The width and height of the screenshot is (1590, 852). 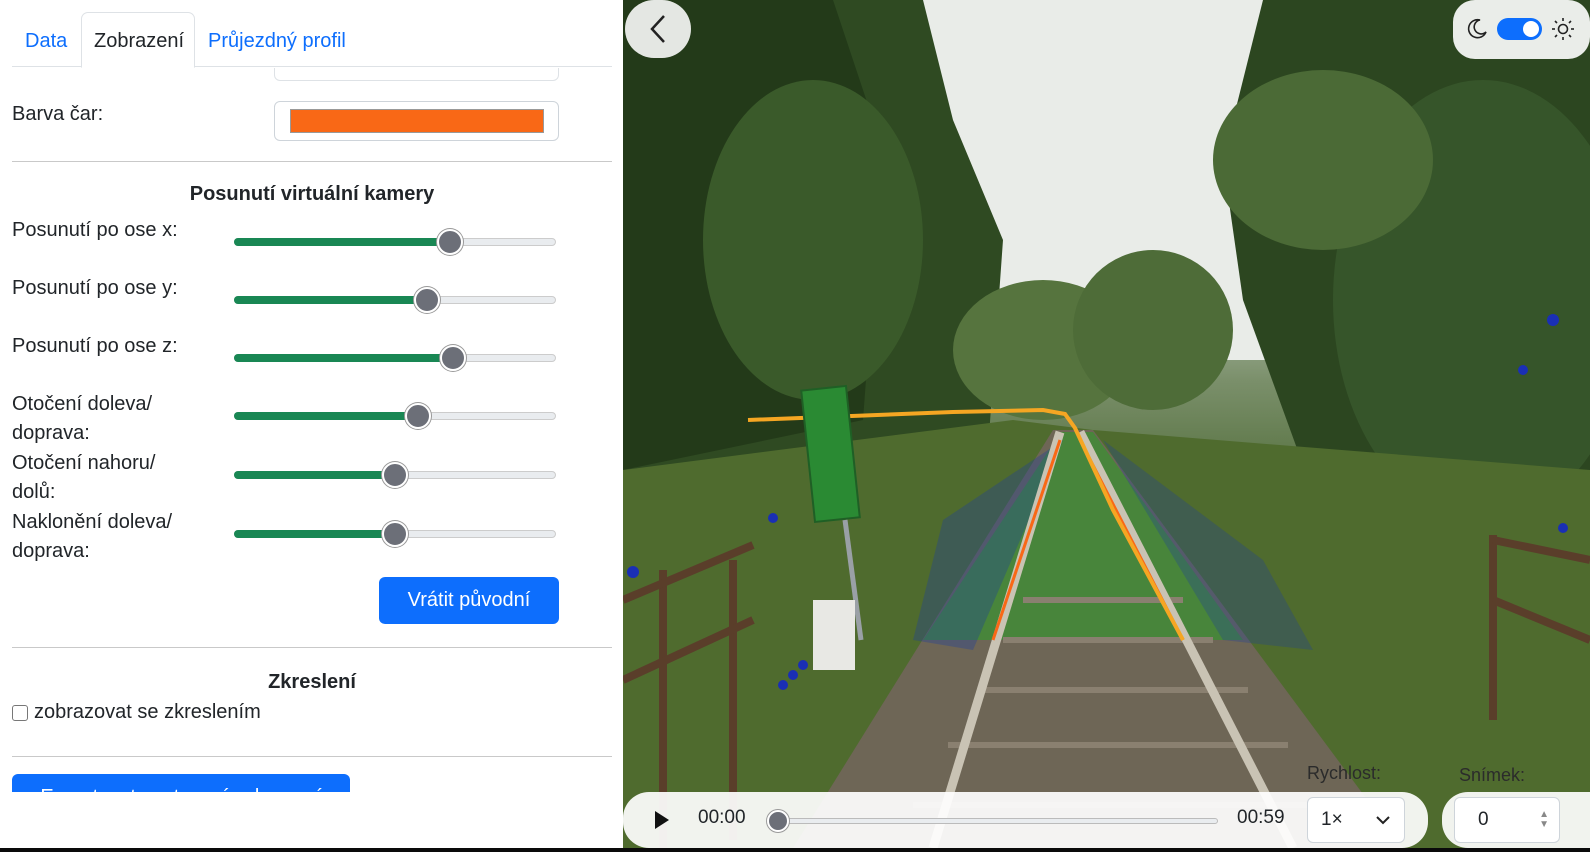 What do you see at coordinates (998, 821) in the screenshot?
I see `seek-track` at bounding box center [998, 821].